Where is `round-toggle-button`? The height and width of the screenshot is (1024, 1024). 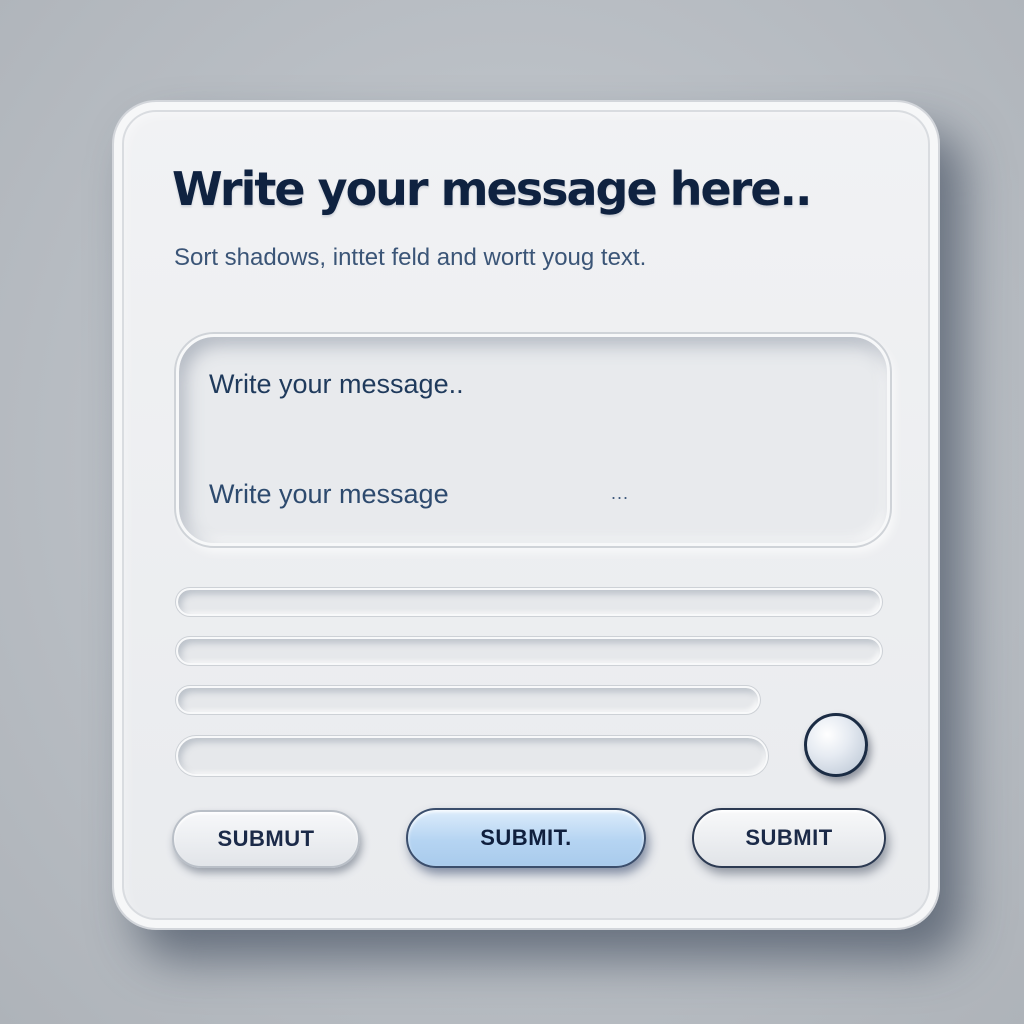
round-toggle-button is located at coordinates (836, 745).